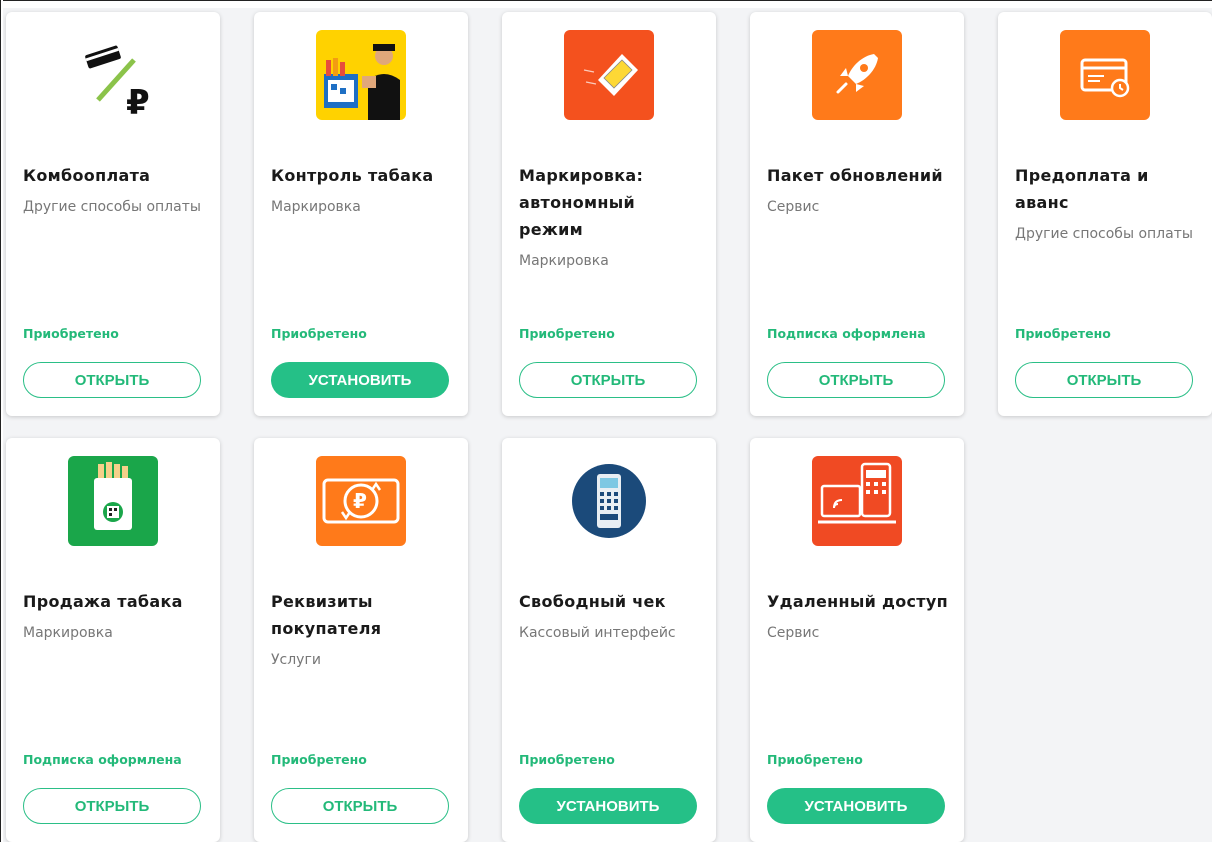  What do you see at coordinates (597, 633) in the screenshot?
I see `card-category: Кассовый интерфейс` at bounding box center [597, 633].